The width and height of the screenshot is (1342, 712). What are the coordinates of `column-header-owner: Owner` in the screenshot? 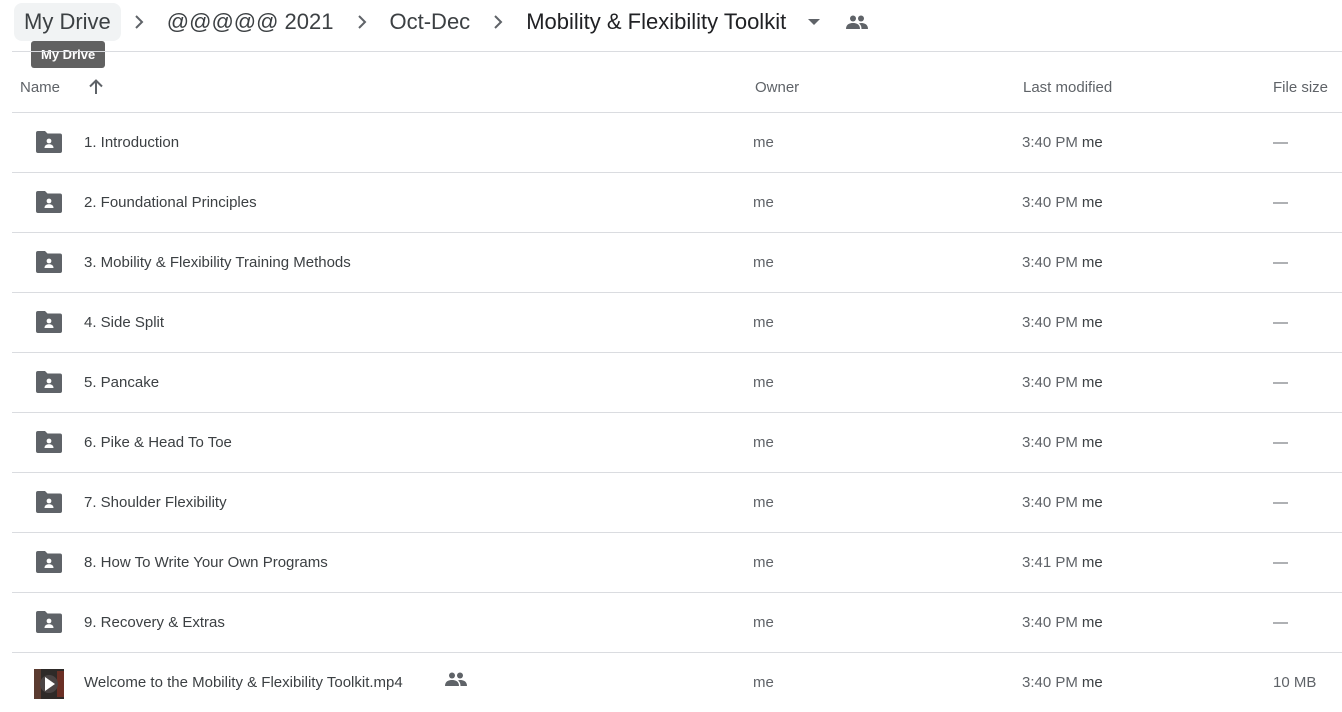 It's located at (777, 87).